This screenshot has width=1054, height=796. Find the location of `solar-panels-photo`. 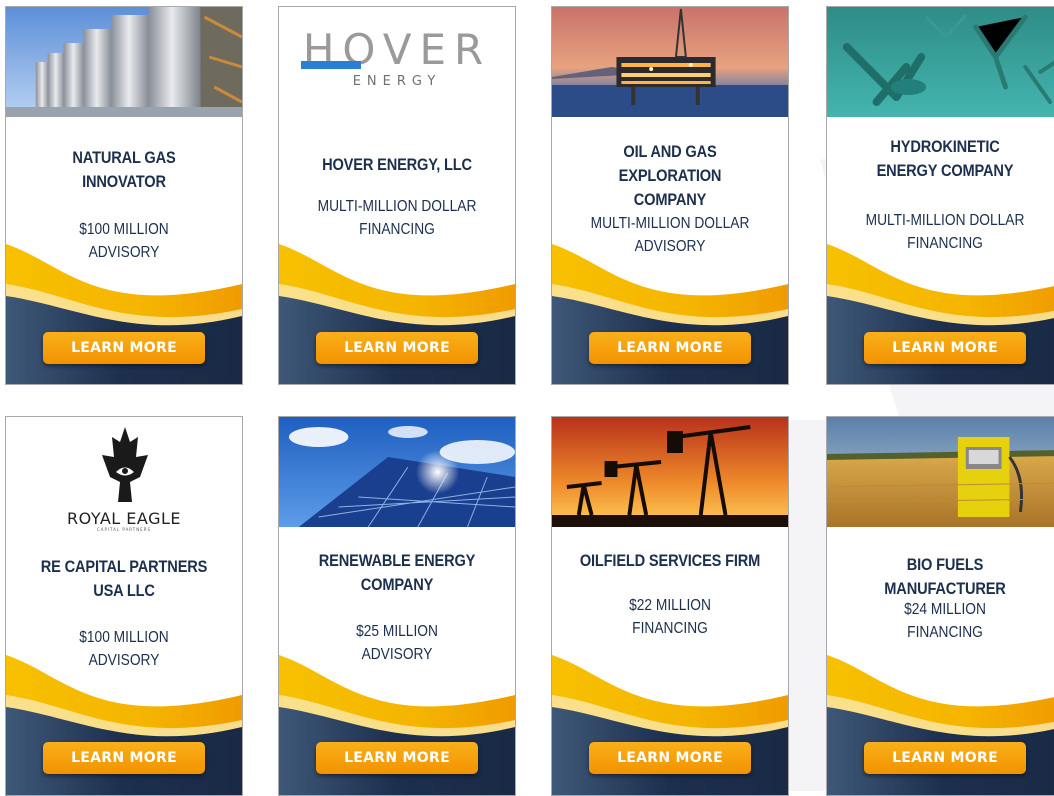

solar-panels-photo is located at coordinates (397, 472).